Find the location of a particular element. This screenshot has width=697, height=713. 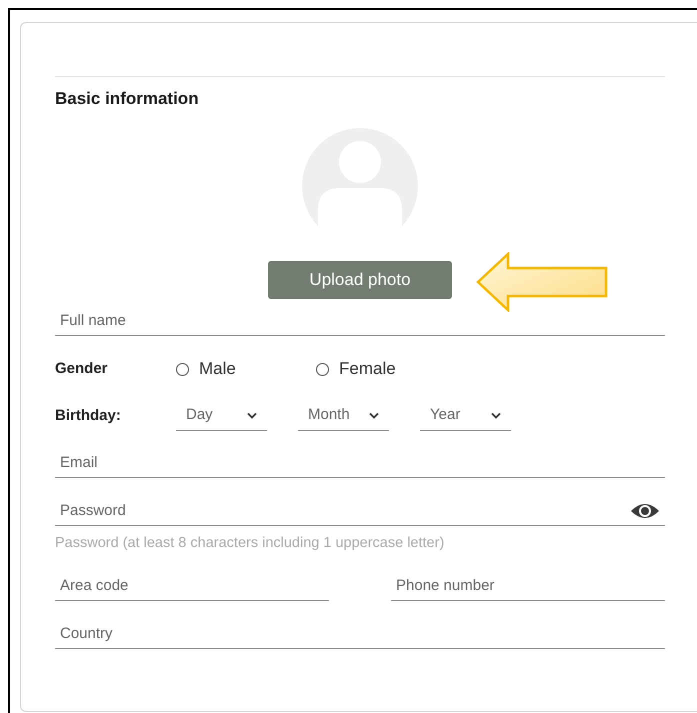

select-field: Month is located at coordinates (343, 416).